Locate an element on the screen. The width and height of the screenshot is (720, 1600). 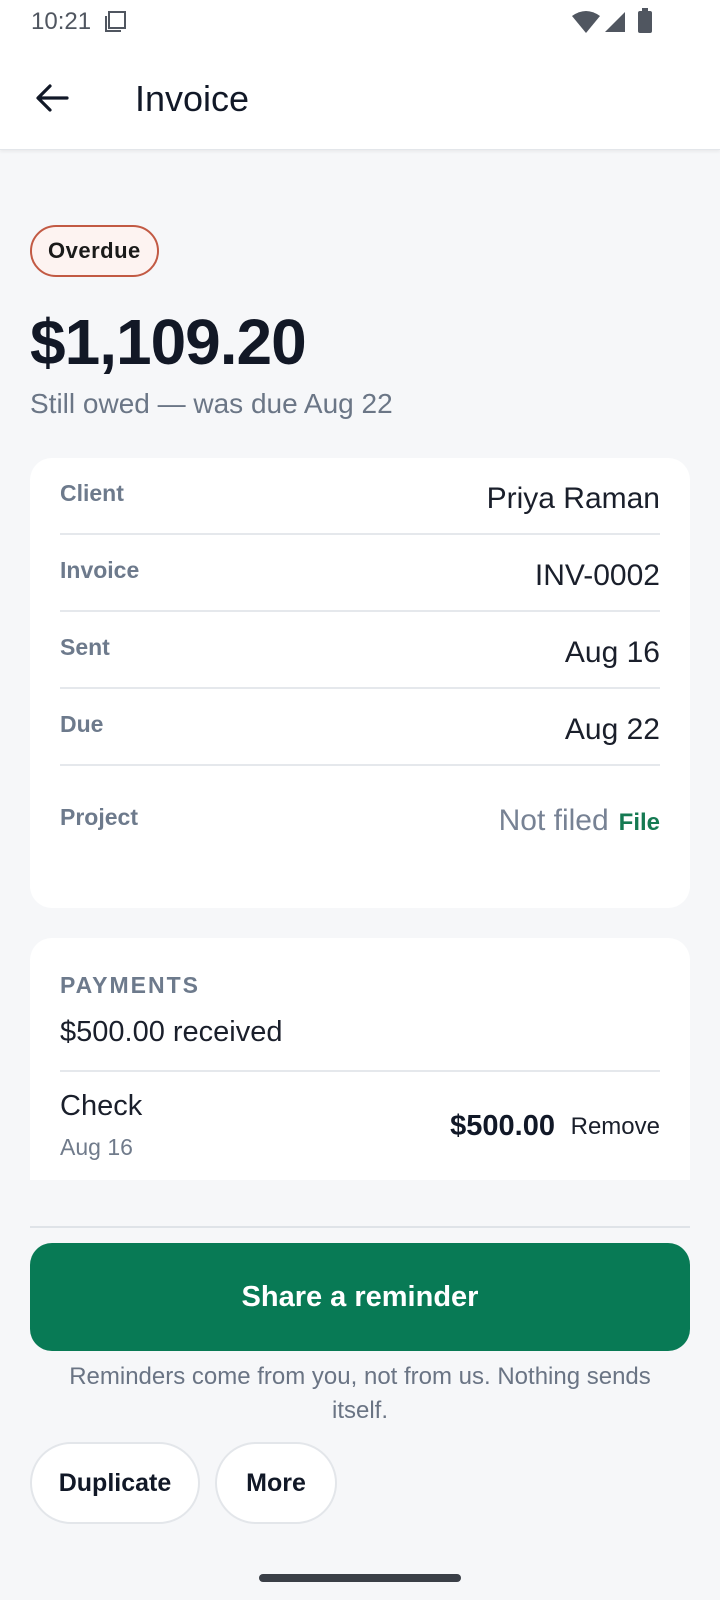
due-subtitle: Still owed — was due Aug 22 is located at coordinates (211, 403).